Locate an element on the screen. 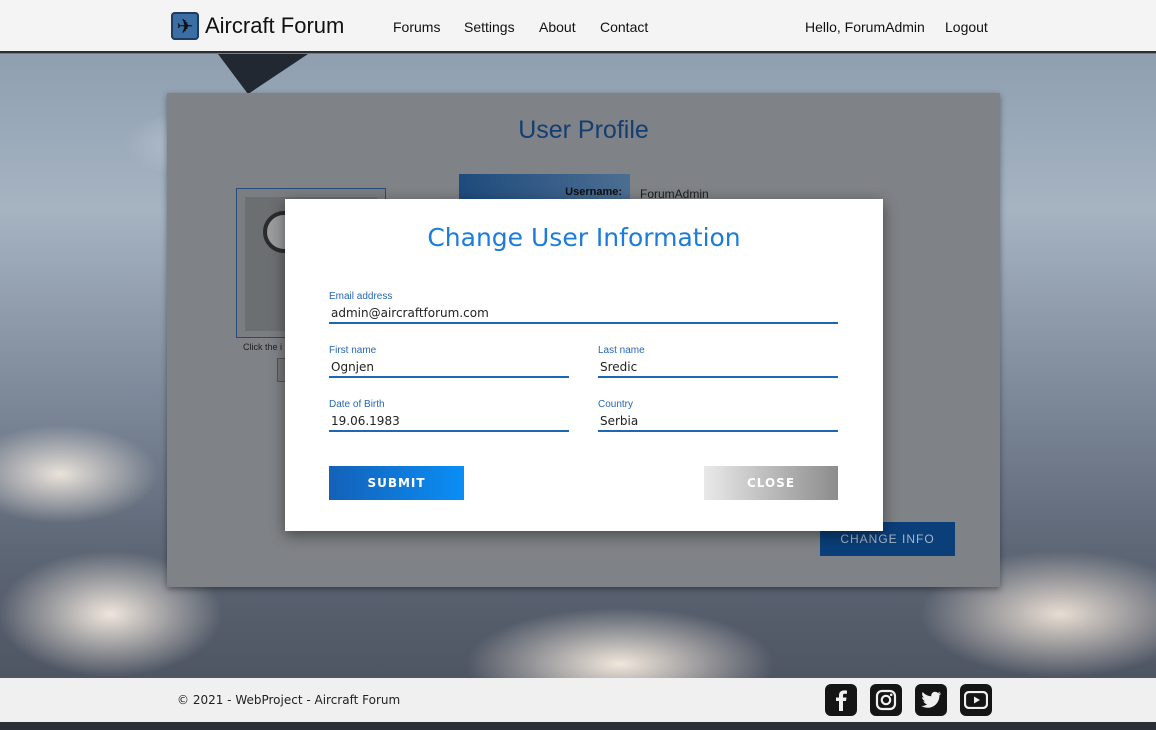  twitter-icon is located at coordinates (931, 700).